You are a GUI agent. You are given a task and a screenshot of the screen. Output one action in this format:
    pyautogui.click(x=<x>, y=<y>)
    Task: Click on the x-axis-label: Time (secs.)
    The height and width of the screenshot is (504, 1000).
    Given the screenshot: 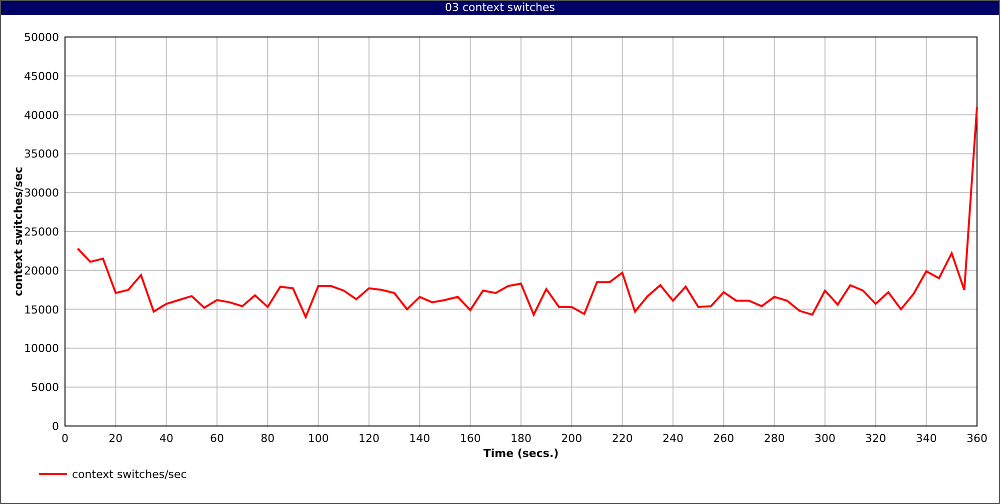 What is the action you would take?
    pyautogui.click(x=521, y=453)
    